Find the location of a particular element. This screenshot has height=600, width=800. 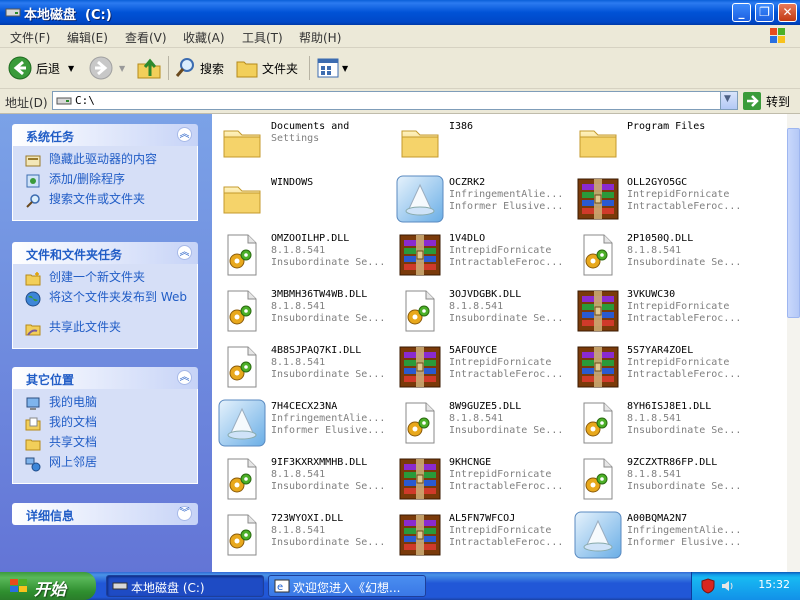

file-detail: IntrepidFornicate is located at coordinates (500, 474).